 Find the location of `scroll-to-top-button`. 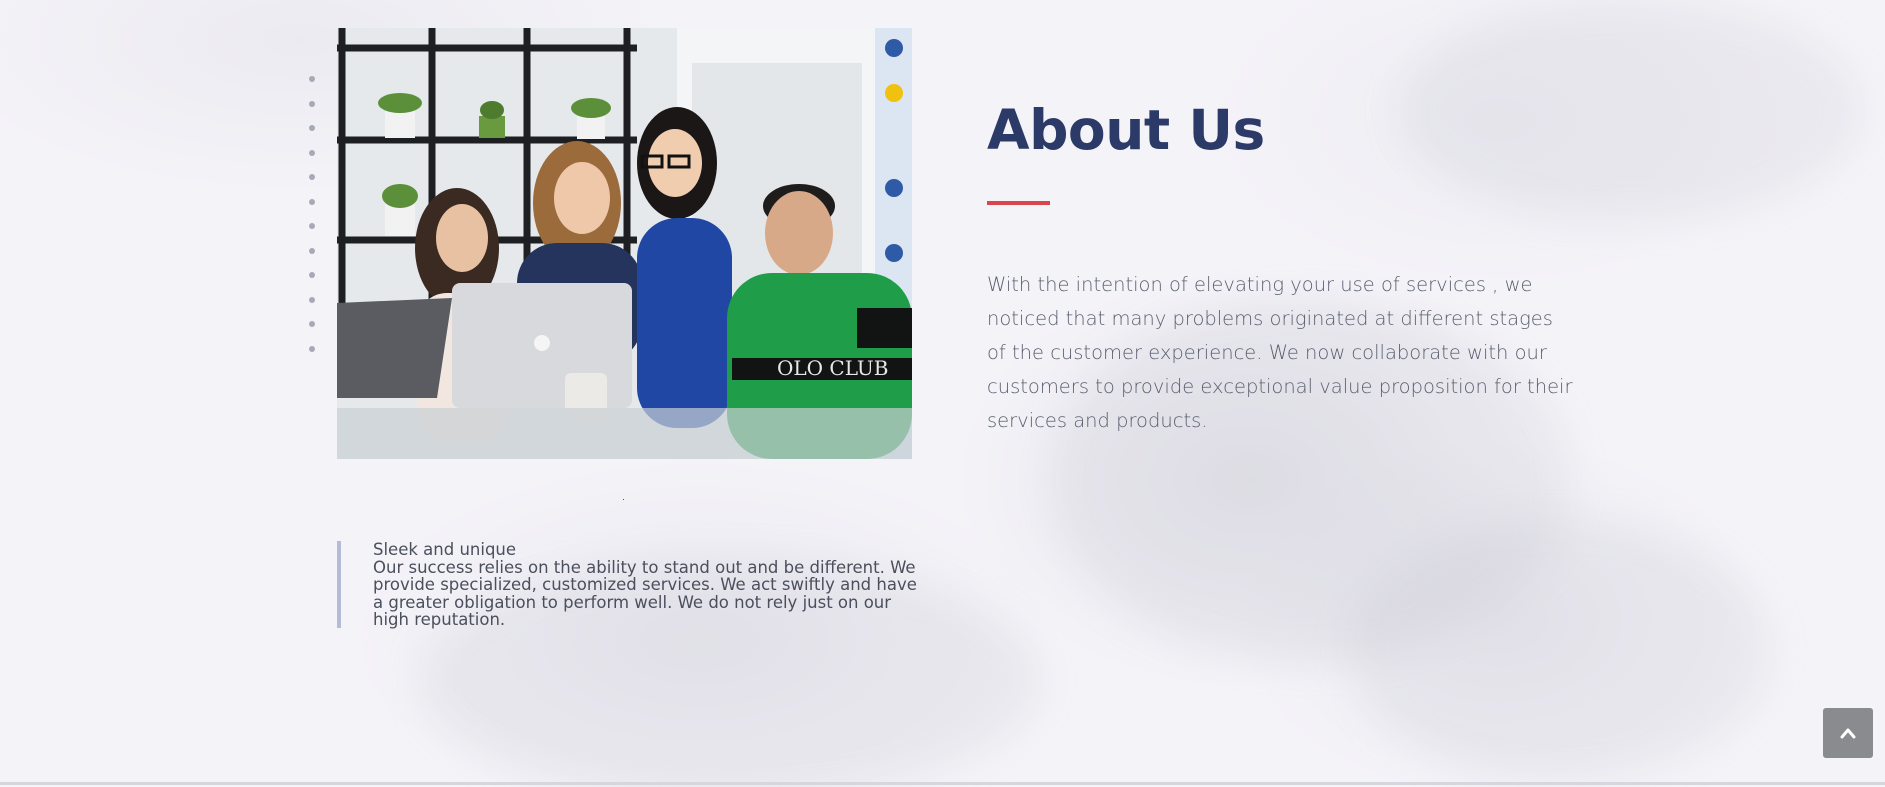

scroll-to-top-button is located at coordinates (1848, 733).